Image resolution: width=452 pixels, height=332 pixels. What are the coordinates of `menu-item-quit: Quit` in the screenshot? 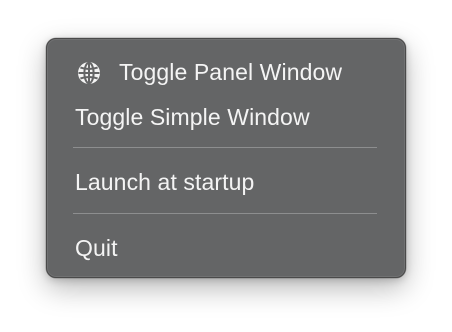 It's located at (226, 248).